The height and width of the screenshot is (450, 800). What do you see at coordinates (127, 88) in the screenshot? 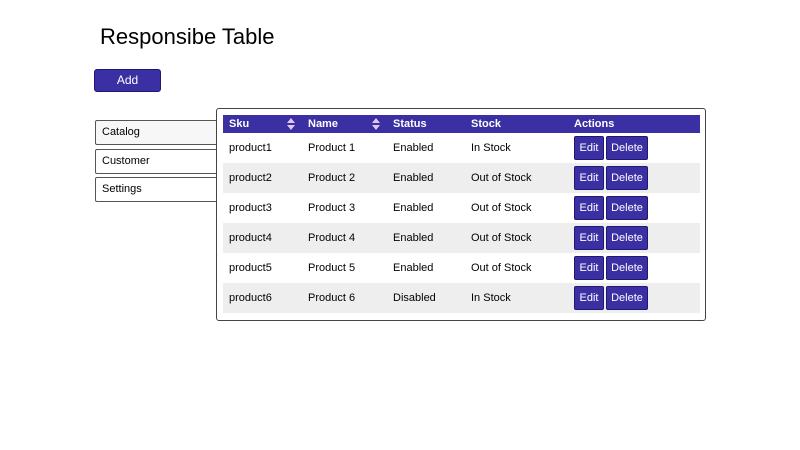
I see `add-product-button: Add Product` at bounding box center [127, 88].